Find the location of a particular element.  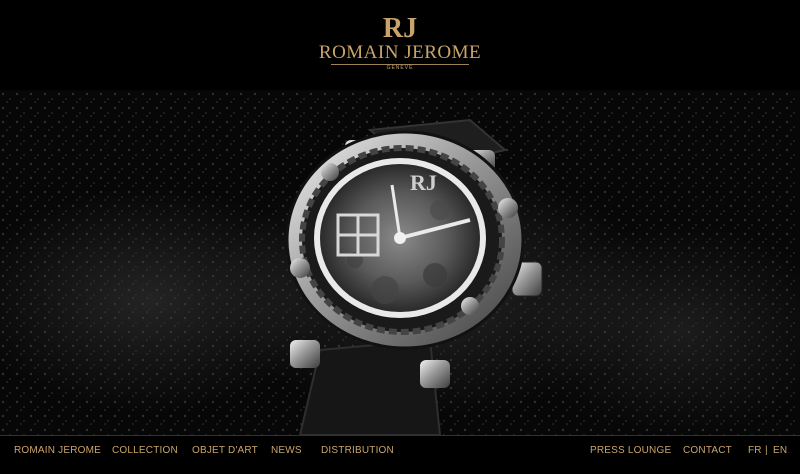

nav-romain-jerome: ROMAIN JEROME is located at coordinates (57, 450).